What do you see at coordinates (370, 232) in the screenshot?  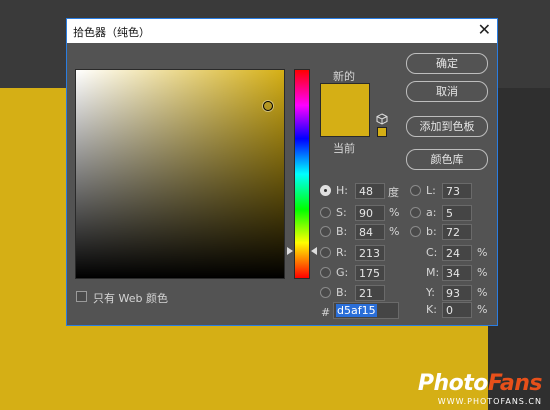 I see `brightness-input` at bounding box center [370, 232].